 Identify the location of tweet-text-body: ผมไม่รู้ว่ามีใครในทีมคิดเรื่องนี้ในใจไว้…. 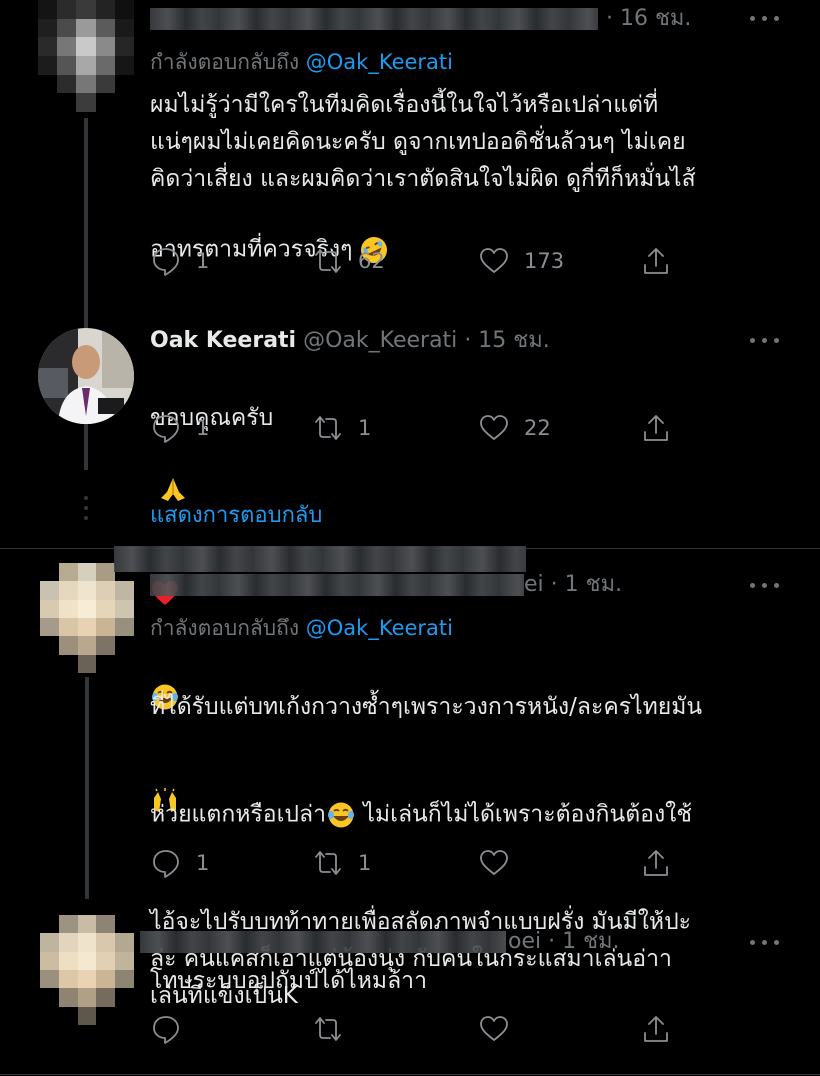
(423, 177).